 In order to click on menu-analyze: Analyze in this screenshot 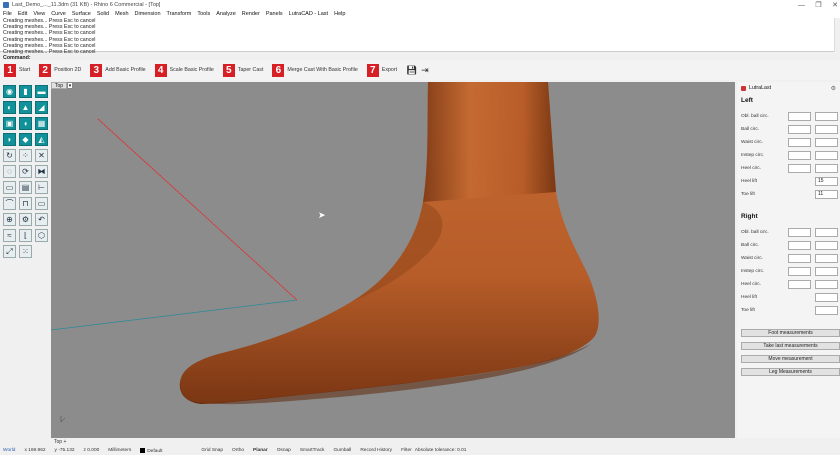, I will do `click(226, 14)`.